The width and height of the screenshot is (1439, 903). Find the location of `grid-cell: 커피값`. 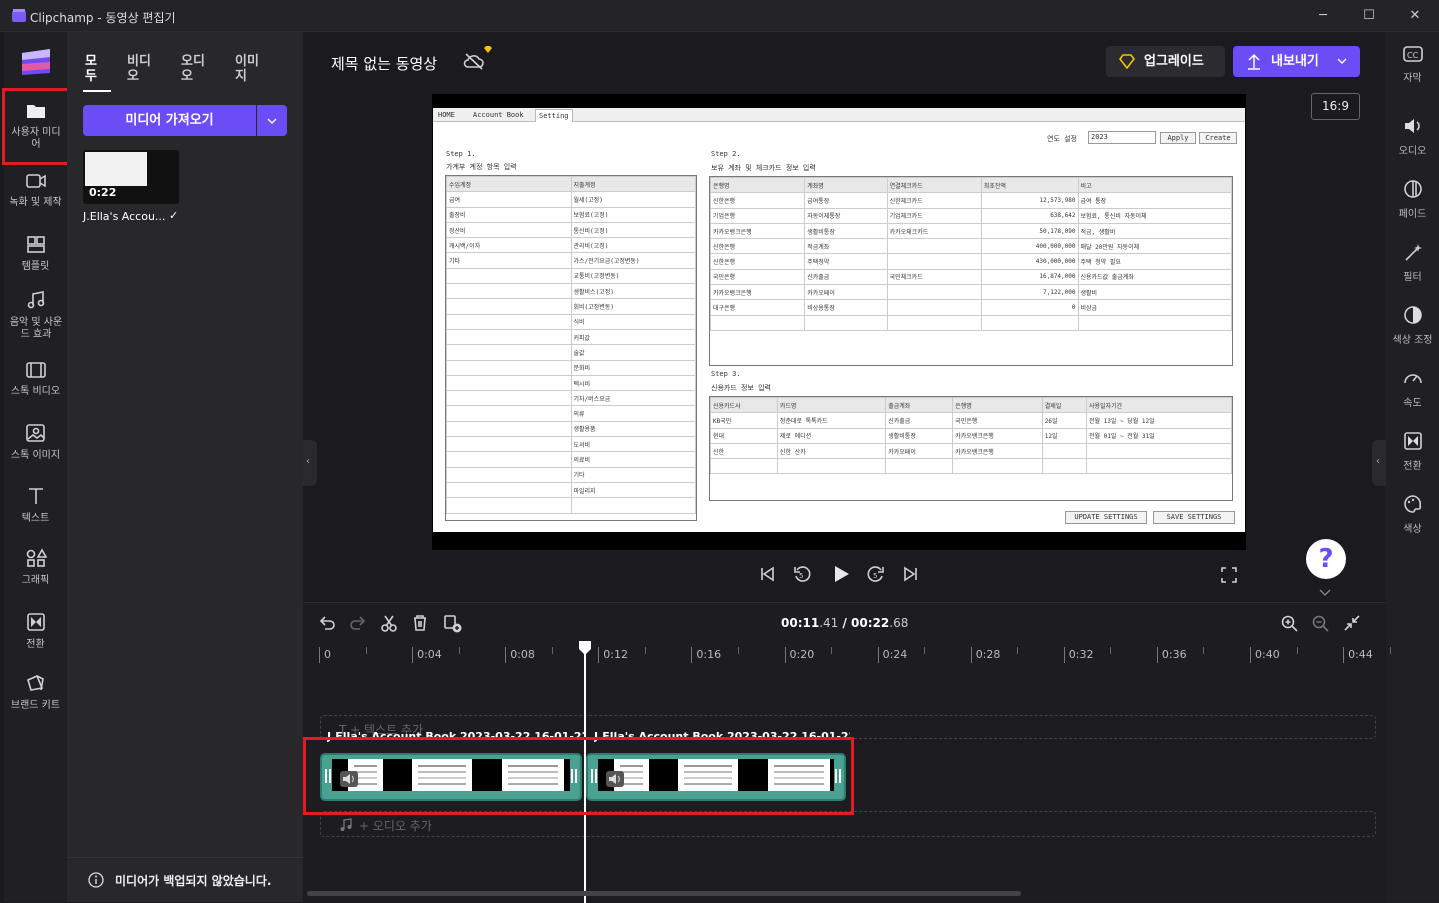

grid-cell: 커피값 is located at coordinates (633, 337).